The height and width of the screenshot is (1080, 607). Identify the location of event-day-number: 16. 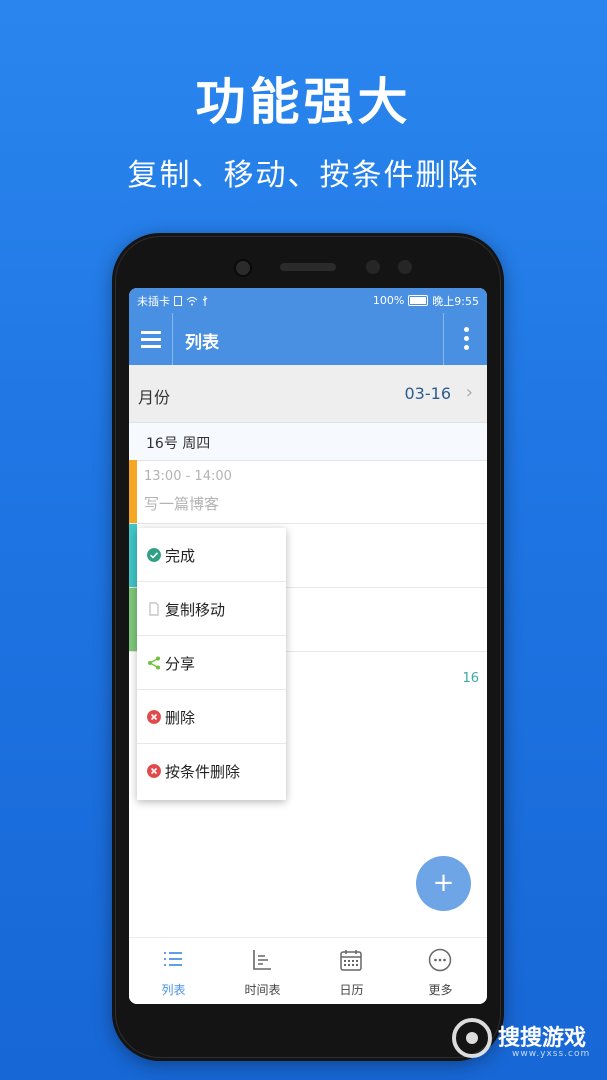
(470, 678).